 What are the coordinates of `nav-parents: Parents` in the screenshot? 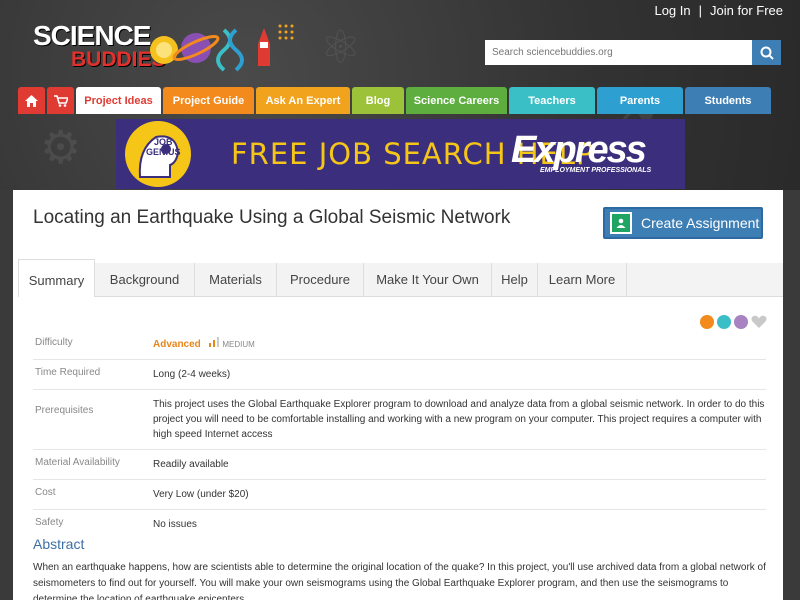 It's located at (640, 100).